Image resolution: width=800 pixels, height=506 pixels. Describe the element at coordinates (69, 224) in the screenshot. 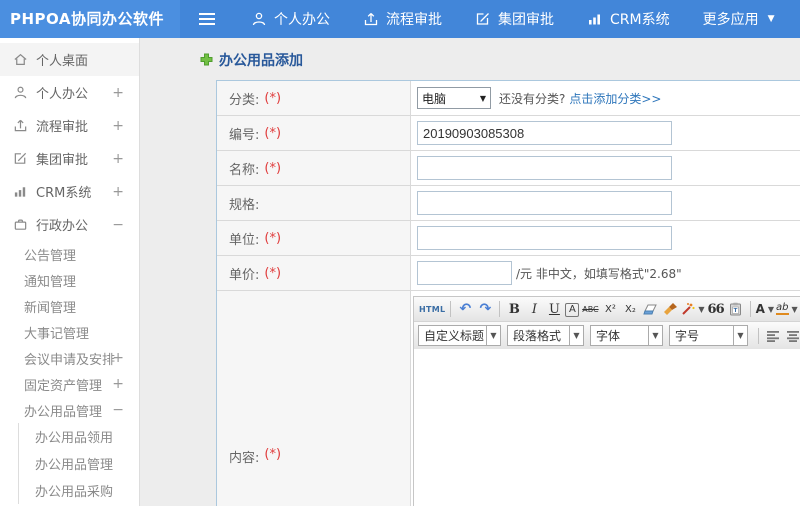

I see `sidebar-item-admin-office: 行政办公 −` at that location.